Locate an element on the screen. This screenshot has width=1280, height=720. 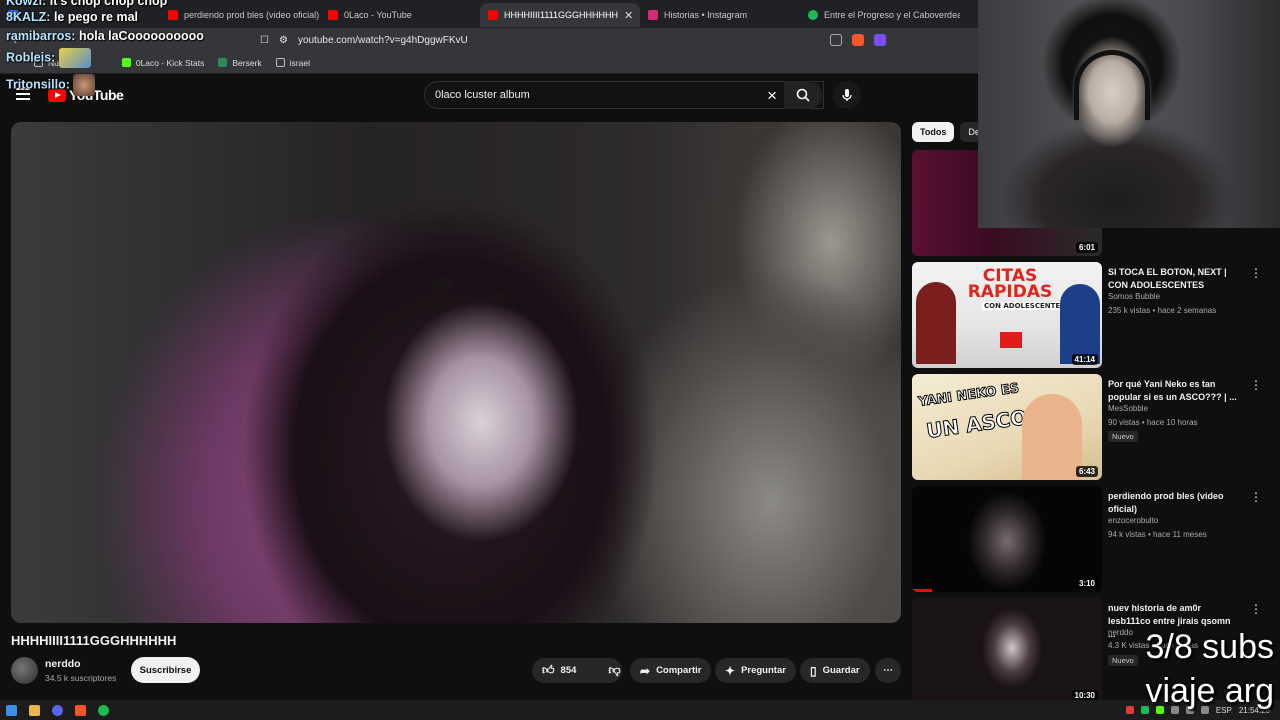
chat-user: Robleis: is located at coordinates (31, 57).